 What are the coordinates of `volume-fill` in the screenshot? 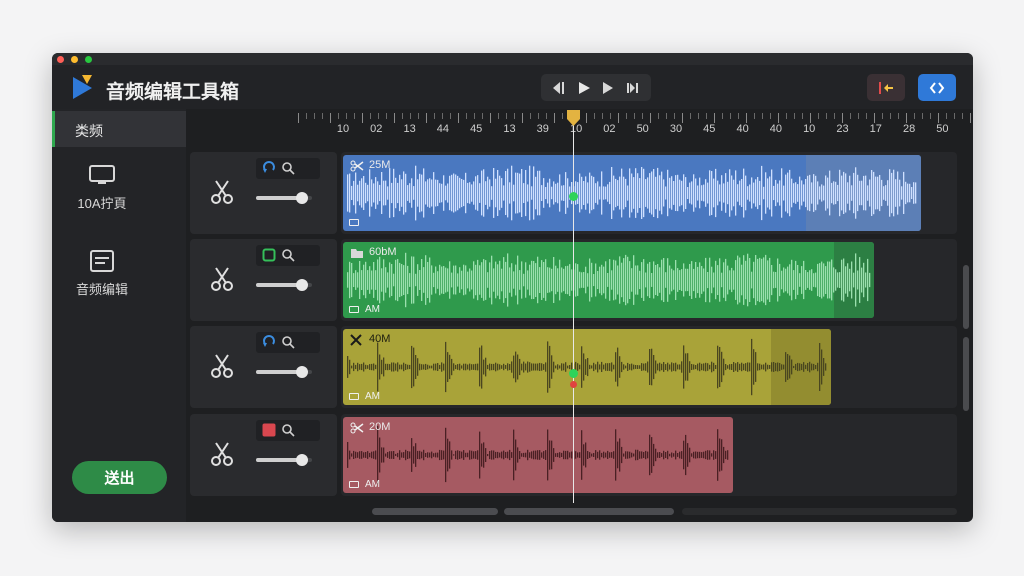 It's located at (277, 372).